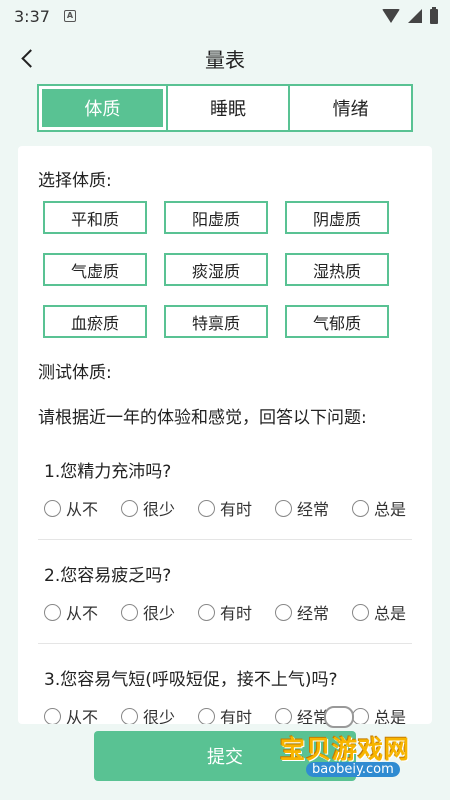  I want to click on submit-button: 提交, so click(225, 756).